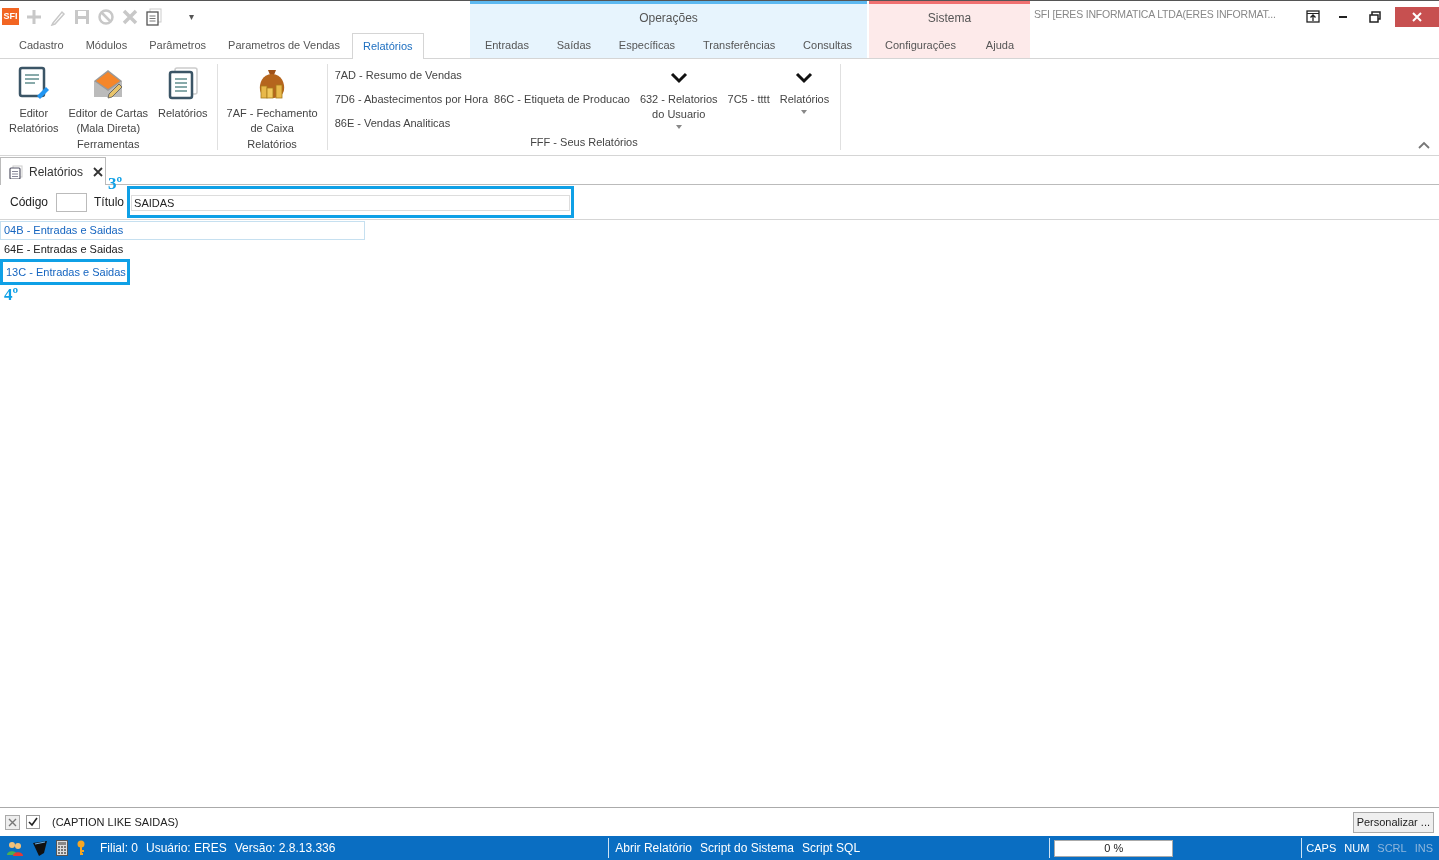  What do you see at coordinates (29, 202) in the screenshot?
I see `field-label: Código` at bounding box center [29, 202].